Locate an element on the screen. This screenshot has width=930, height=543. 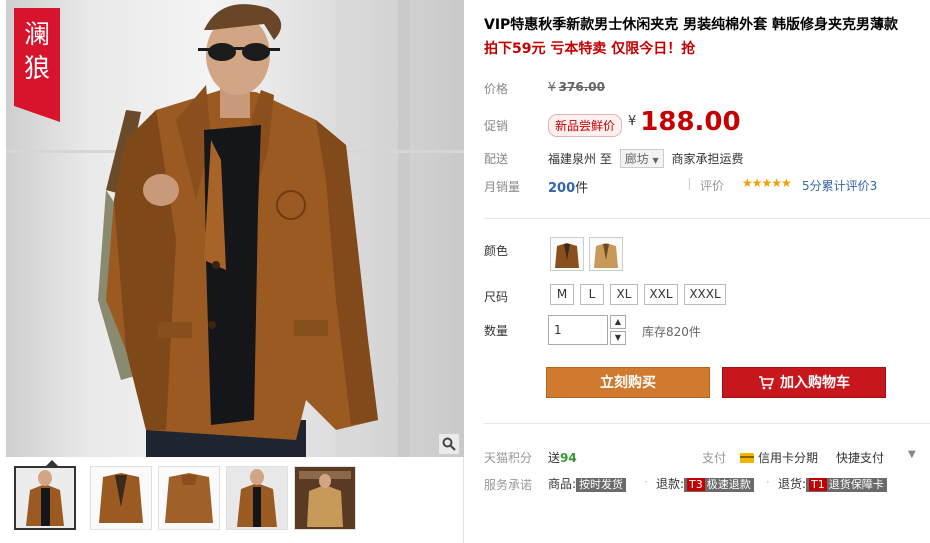
add-to-cart-button: 加入购物车 is located at coordinates (804, 382).